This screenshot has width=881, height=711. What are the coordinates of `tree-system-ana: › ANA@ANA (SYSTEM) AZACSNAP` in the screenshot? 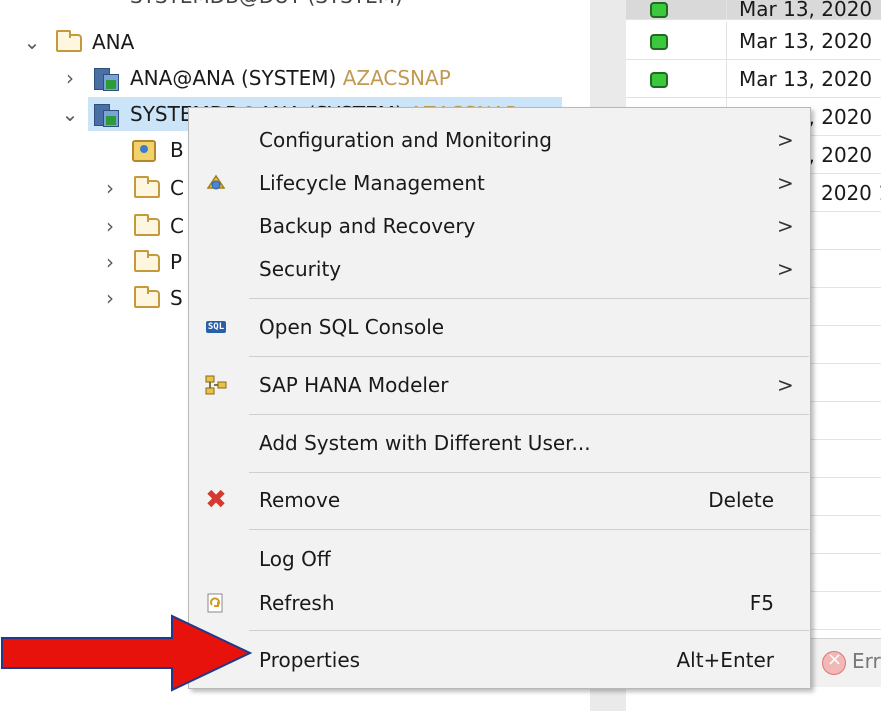 It's located at (280, 78).